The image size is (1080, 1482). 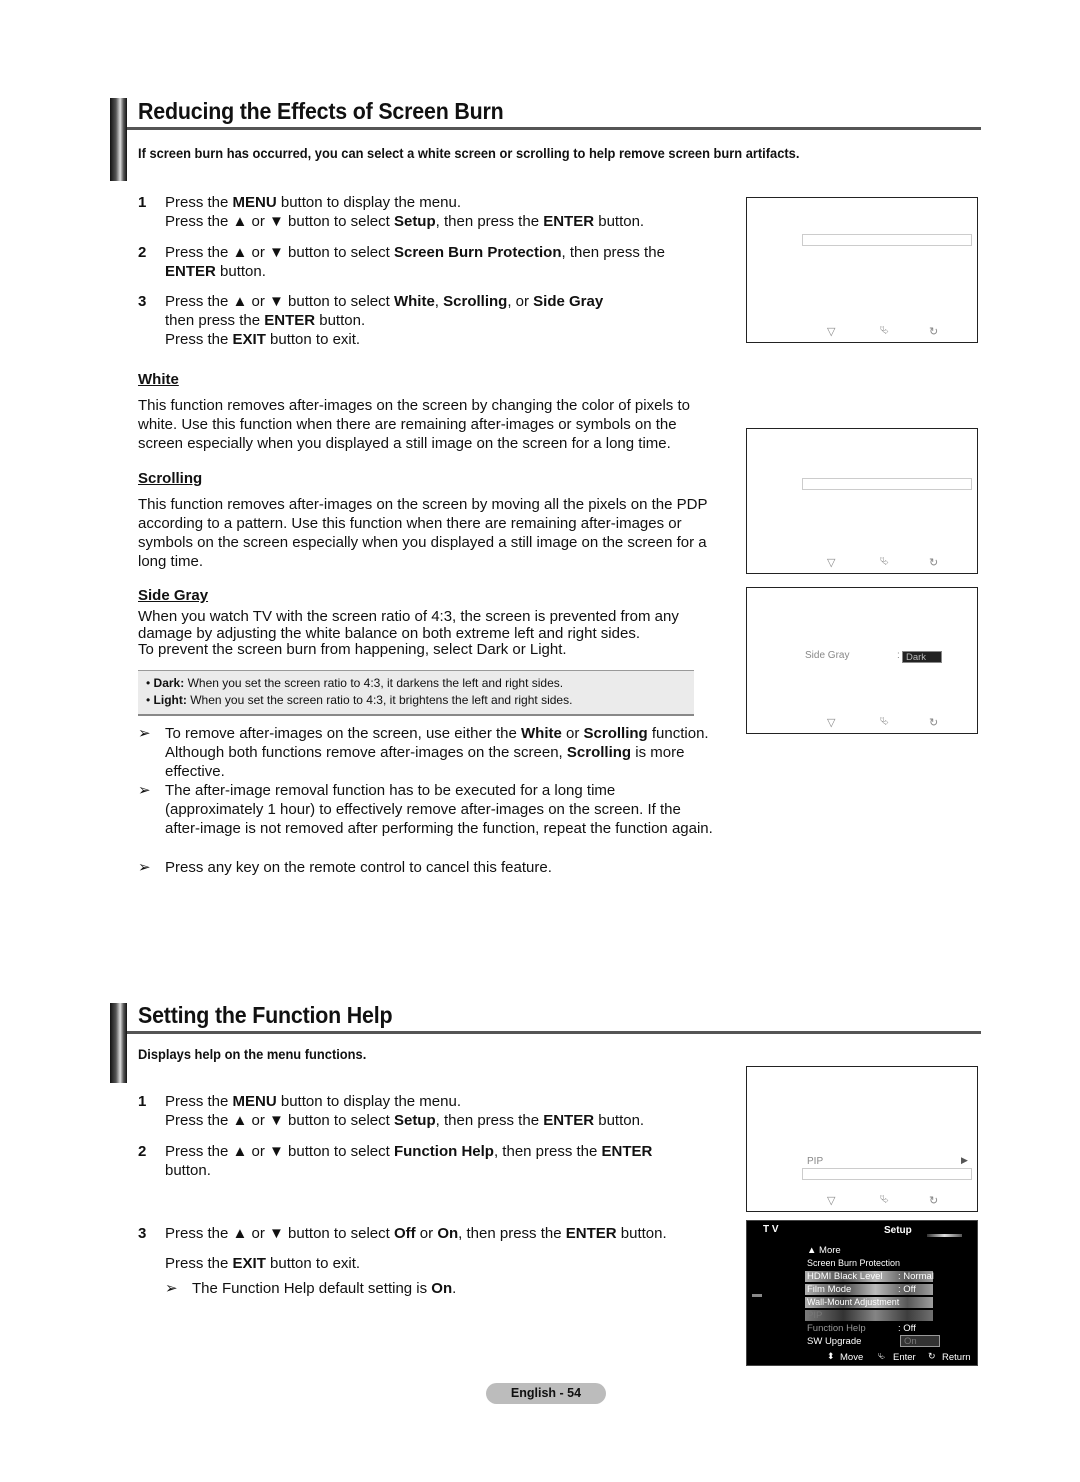 I want to click on osd-item: Film Mode, so click(x=829, y=1289).